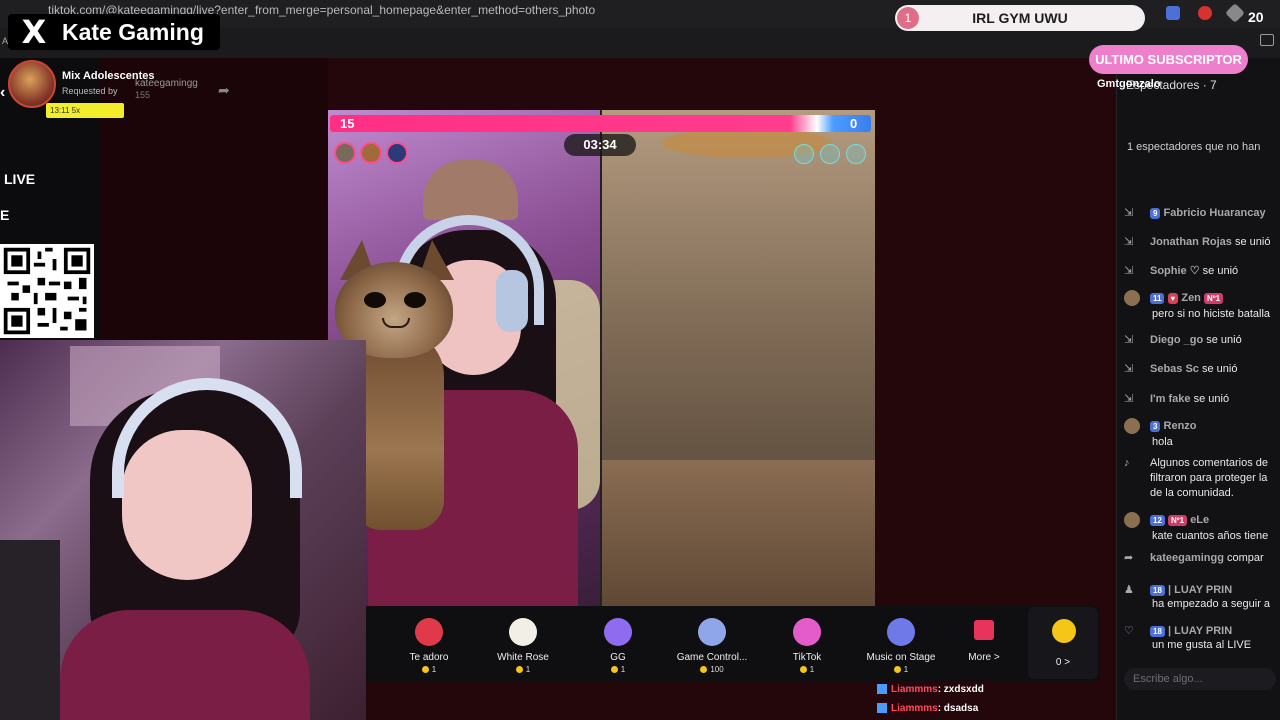  I want to click on share-icon: ➦, so click(1129, 558).